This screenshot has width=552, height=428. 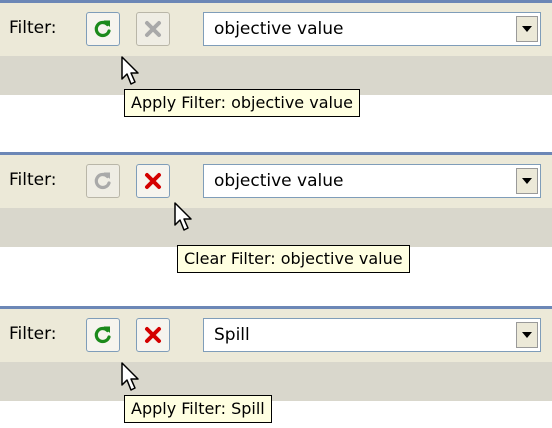 I want to click on filter-dropdown-value: Spill, so click(x=232, y=335).